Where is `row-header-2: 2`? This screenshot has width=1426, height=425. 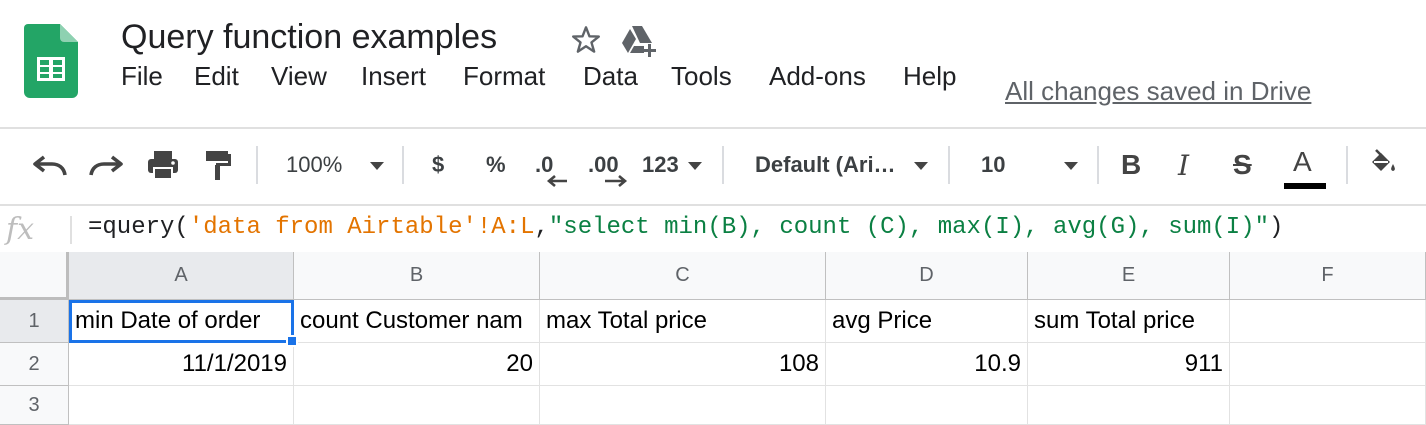 row-header-2: 2 is located at coordinates (34, 364).